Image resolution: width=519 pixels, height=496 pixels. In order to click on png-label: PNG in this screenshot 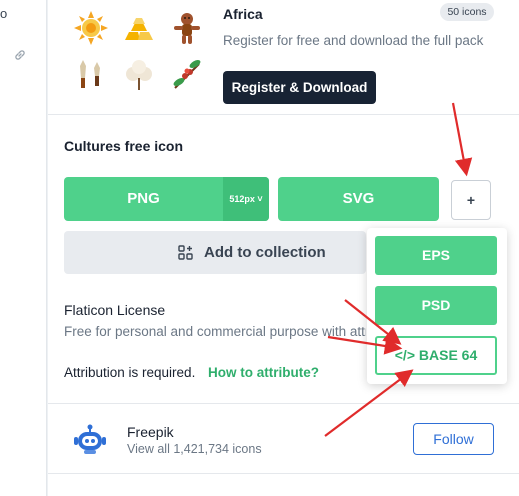, I will do `click(143, 198)`.